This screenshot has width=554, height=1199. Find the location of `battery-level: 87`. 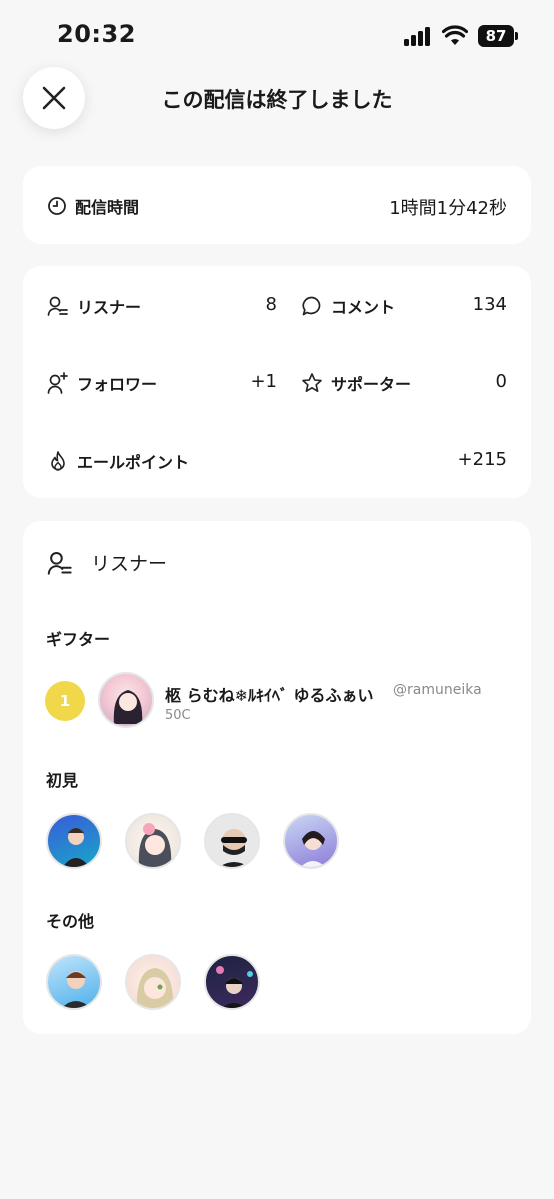

battery-level: 87 is located at coordinates (496, 36).